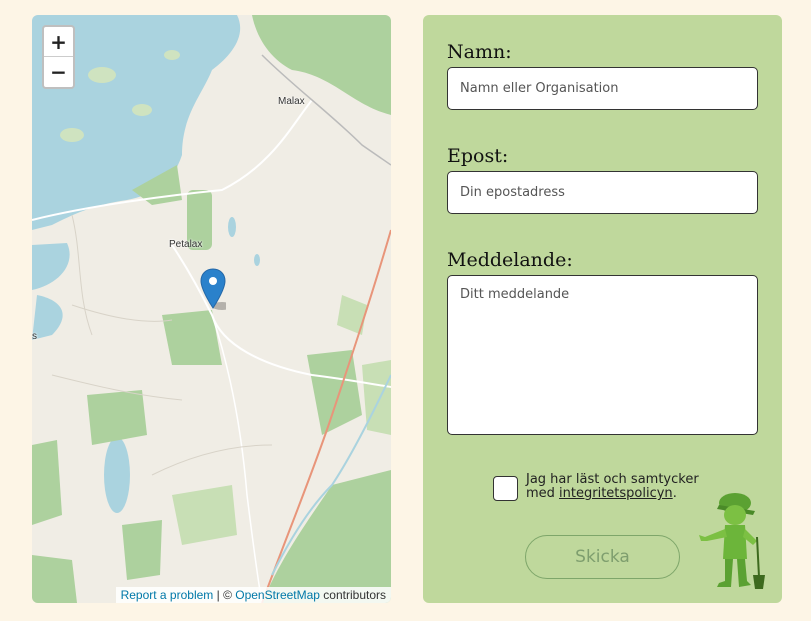 The height and width of the screenshot is (621, 811). Describe the element at coordinates (732, 541) in the screenshot. I see `gardener-mascot-icon` at that location.